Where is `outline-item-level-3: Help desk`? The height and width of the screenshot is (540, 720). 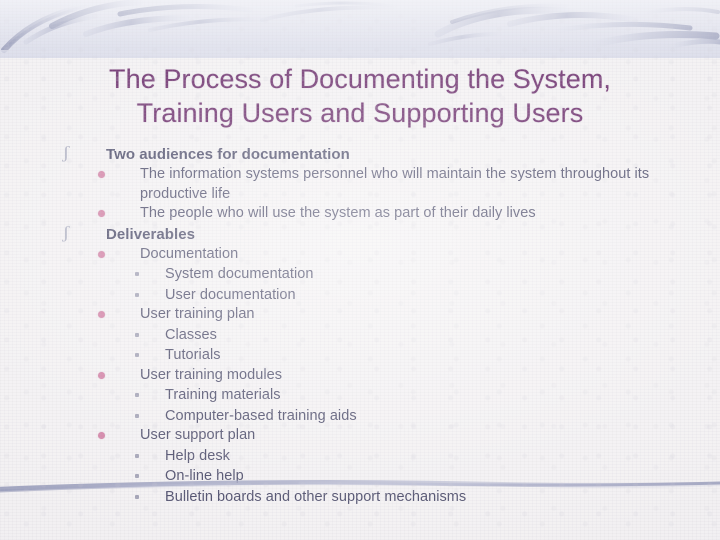 outline-item-level-3: Help desk is located at coordinates (387, 456).